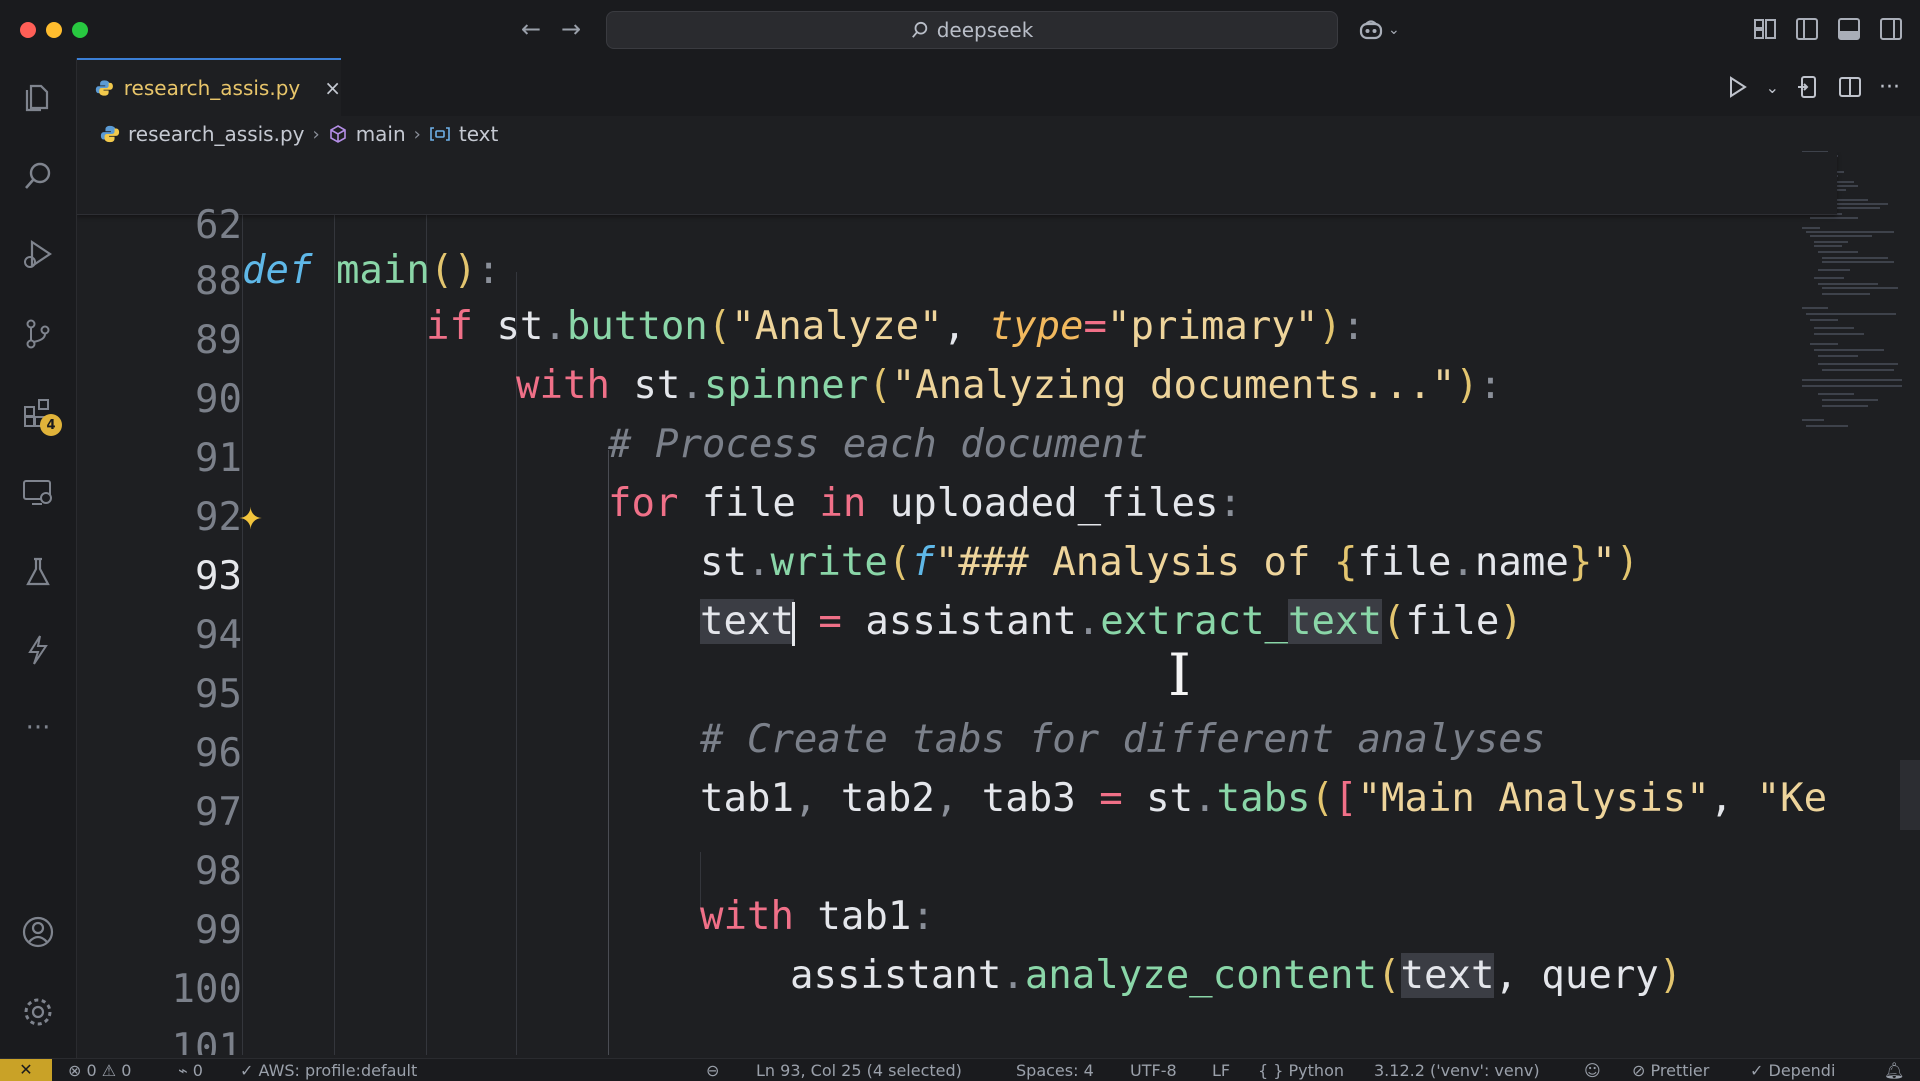 The width and height of the screenshot is (1920, 1081). I want to click on bell-icon: ⊖, so click(712, 1070).